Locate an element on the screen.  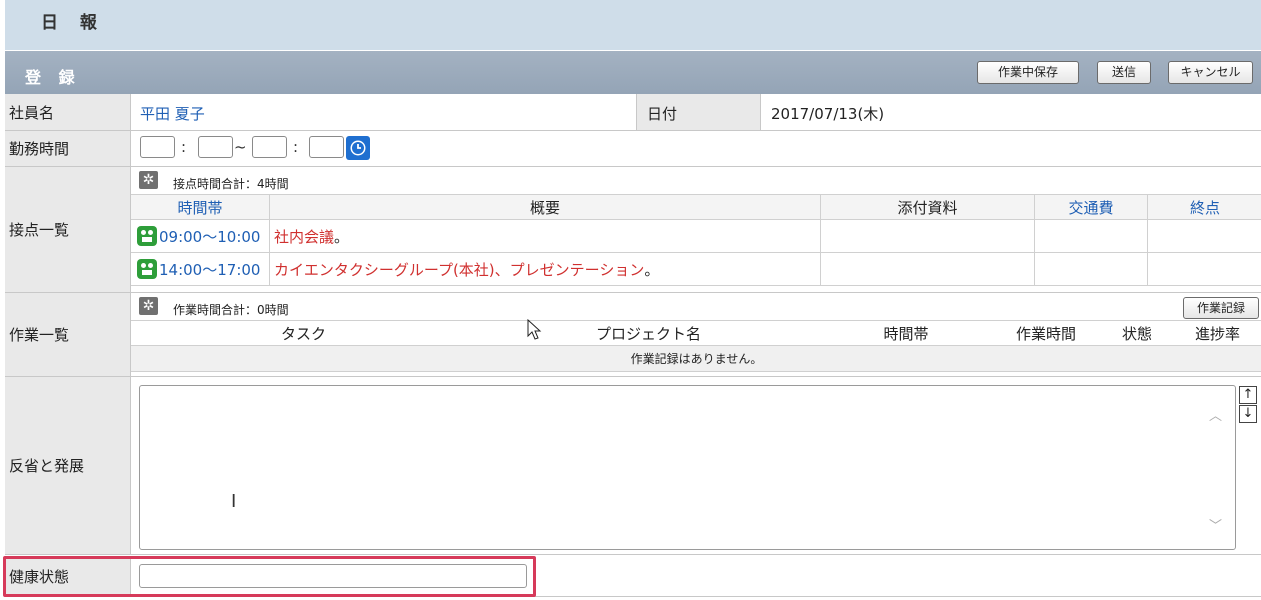
employee-label: 社員名 is located at coordinates (67, 112).